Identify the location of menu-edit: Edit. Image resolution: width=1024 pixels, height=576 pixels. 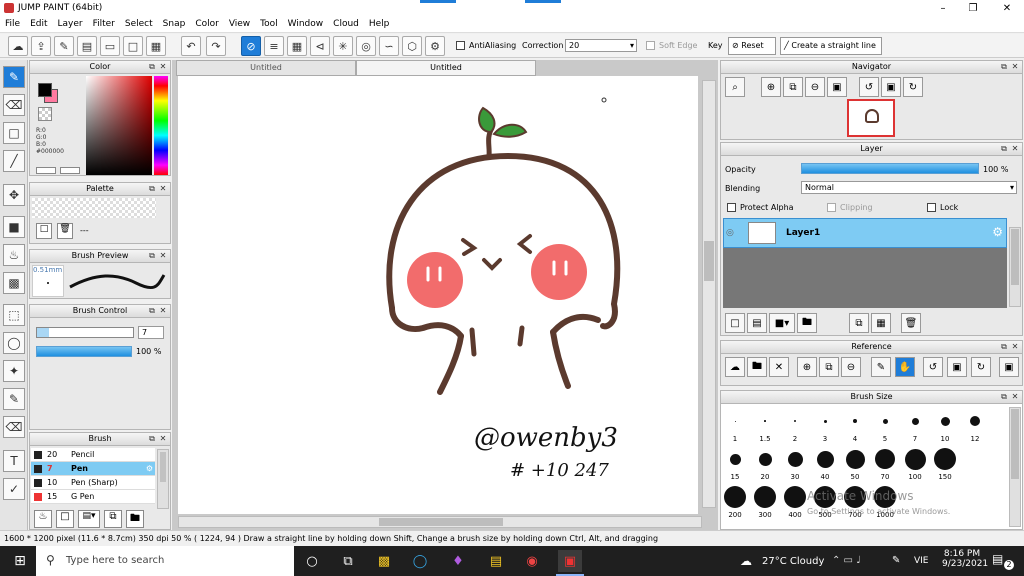
(38, 24).